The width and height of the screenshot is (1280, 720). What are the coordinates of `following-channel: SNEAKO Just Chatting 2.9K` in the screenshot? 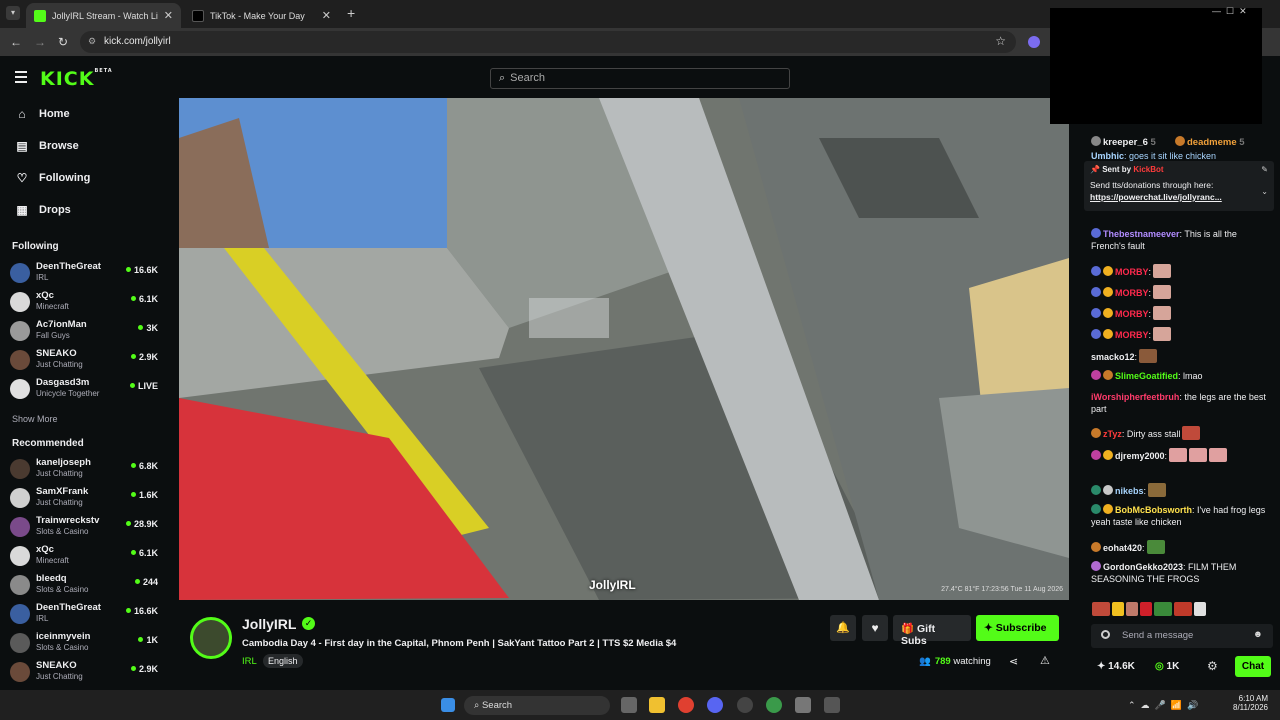 It's located at (85, 361).